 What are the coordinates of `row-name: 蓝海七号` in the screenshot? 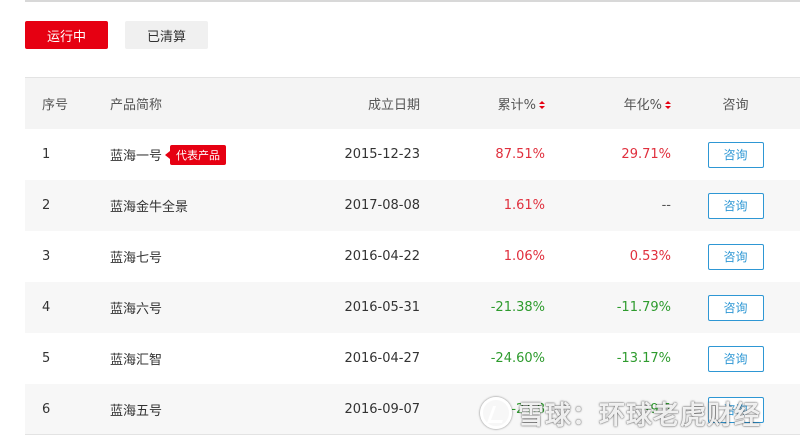 It's located at (195, 256).